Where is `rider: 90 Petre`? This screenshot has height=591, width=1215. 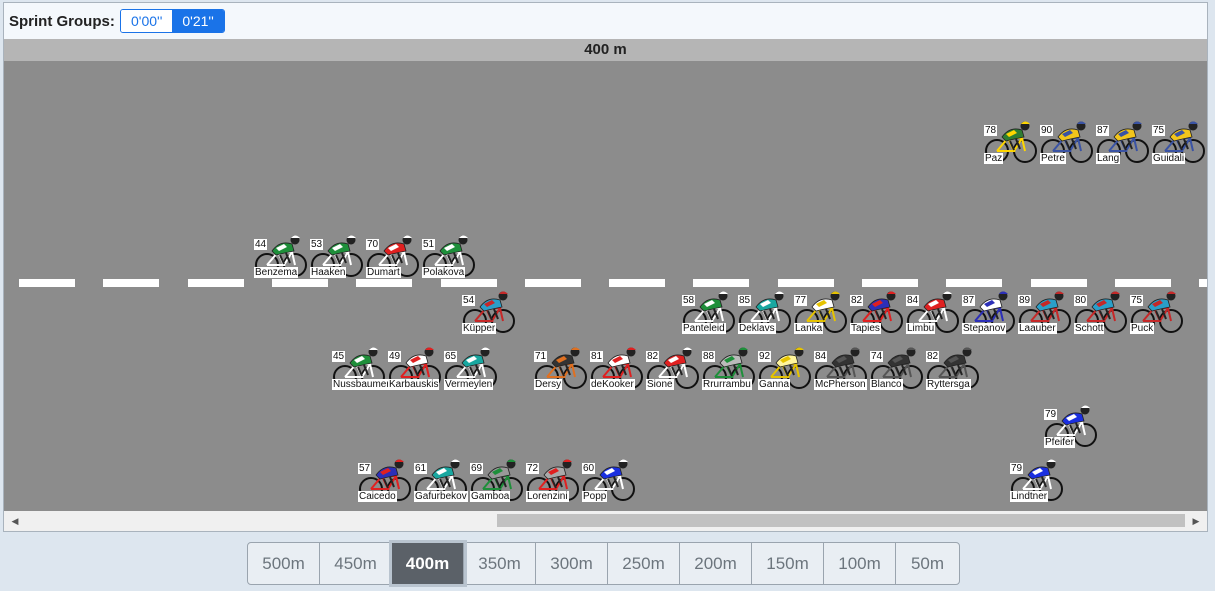
rider: 90 Petre is located at coordinates (1067, 141).